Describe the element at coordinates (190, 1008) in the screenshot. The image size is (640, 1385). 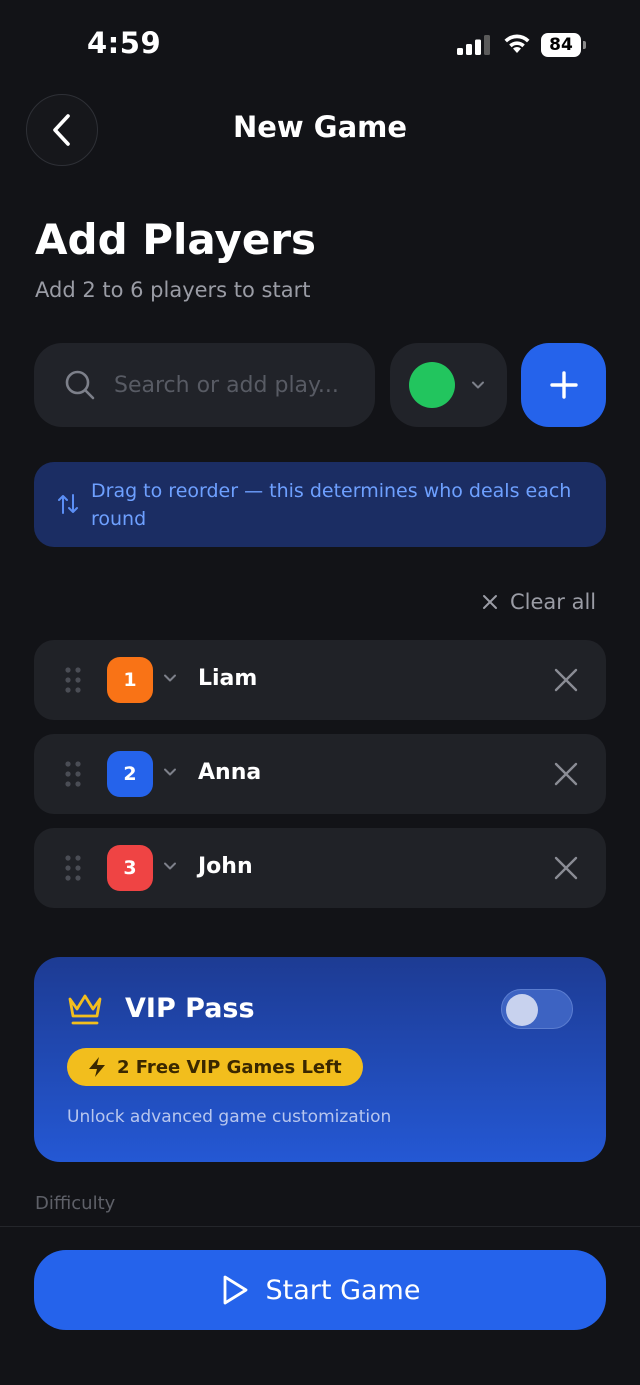
I see `vip-title: VIP Pass` at that location.